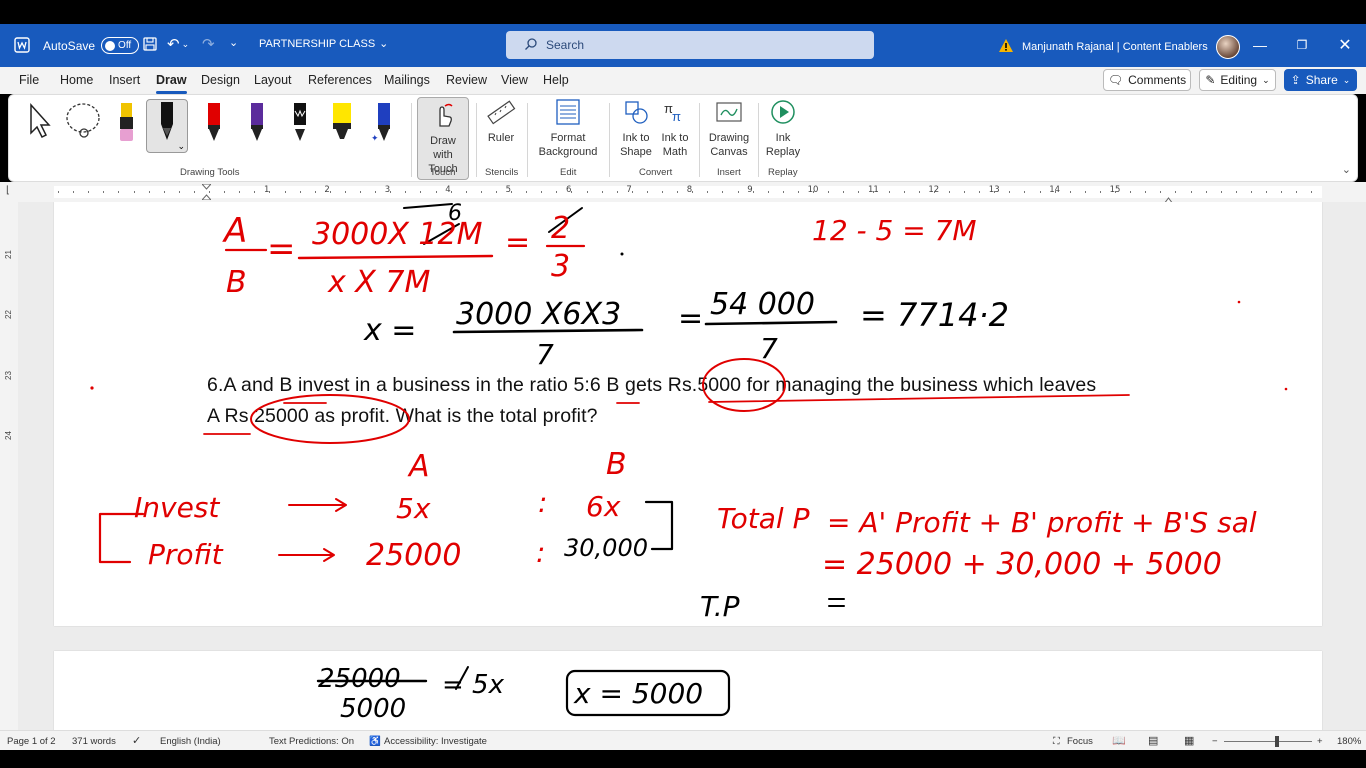 This screenshot has height=768, width=1366. I want to click on zoom-in-icon: +, so click(1320, 741).